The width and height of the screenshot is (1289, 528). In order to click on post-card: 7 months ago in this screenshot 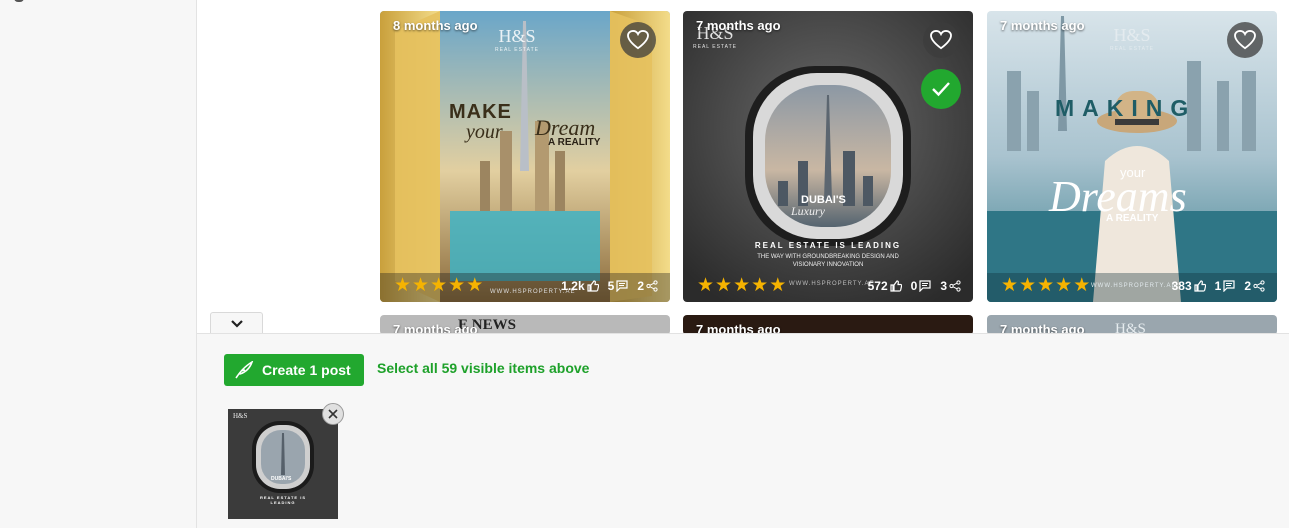, I will do `click(828, 325)`.